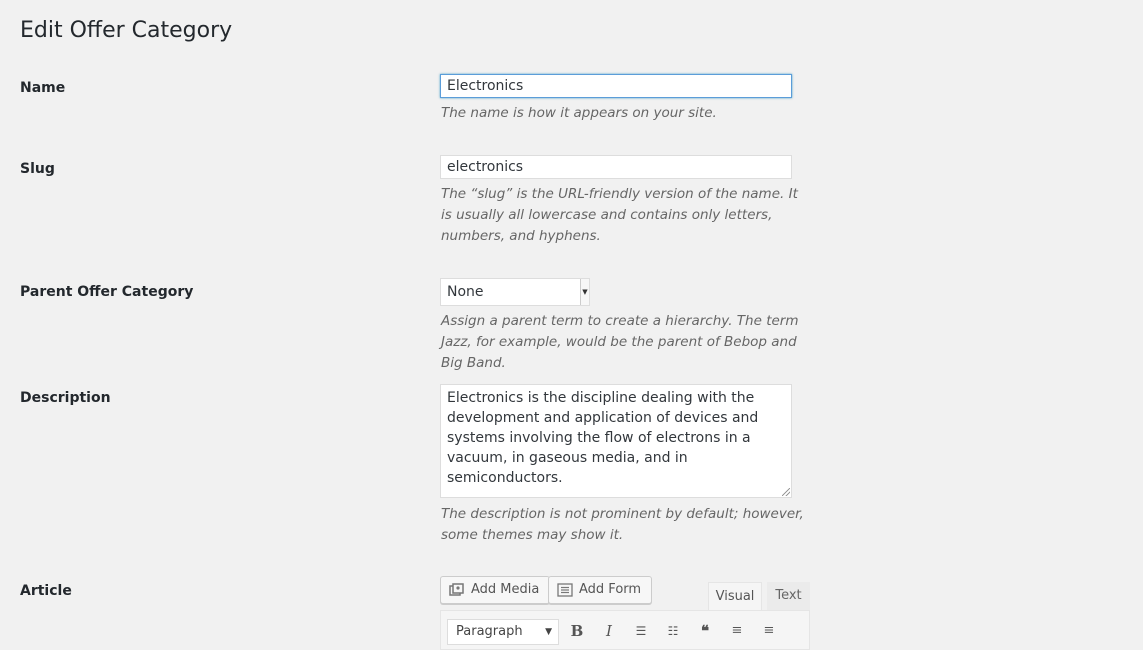 The image size is (1143, 650). I want to click on format-selected: Paragraph, so click(489, 631).